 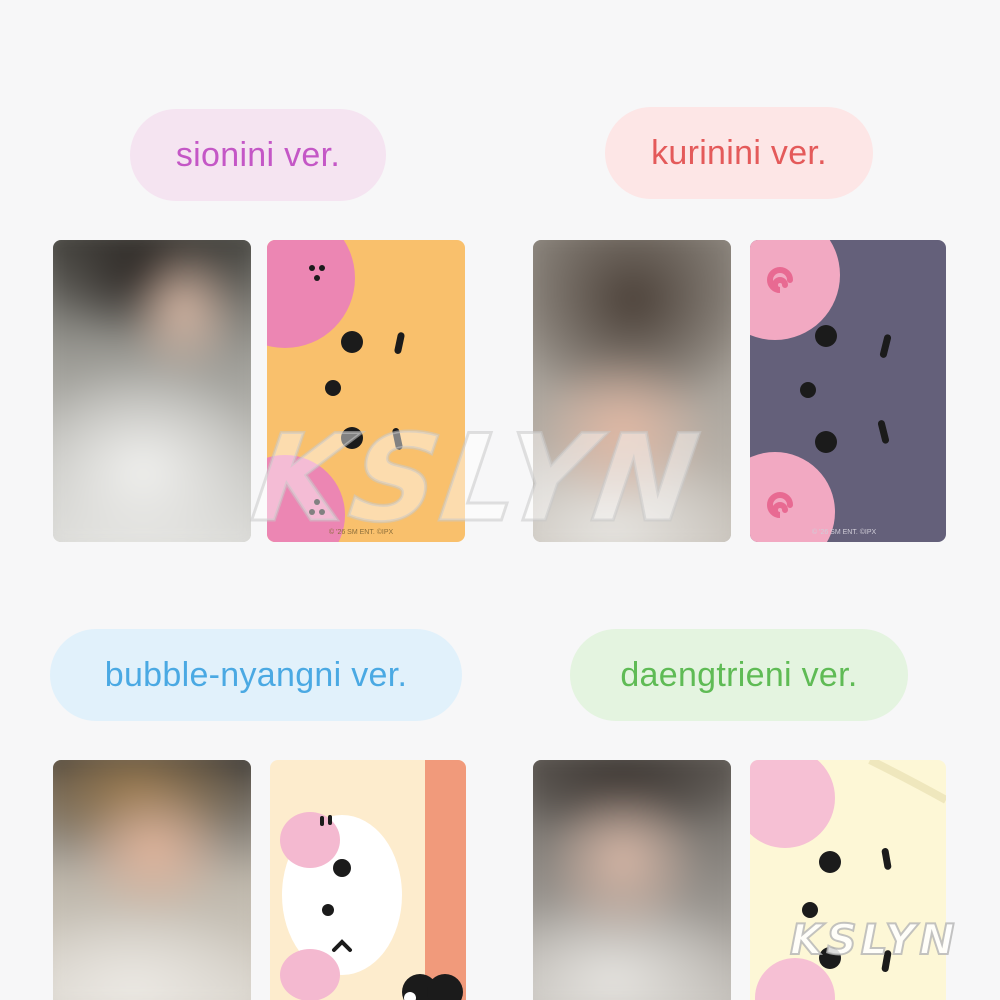 I want to click on photocard-front-bubble-nyangni, so click(x=152, y=880).